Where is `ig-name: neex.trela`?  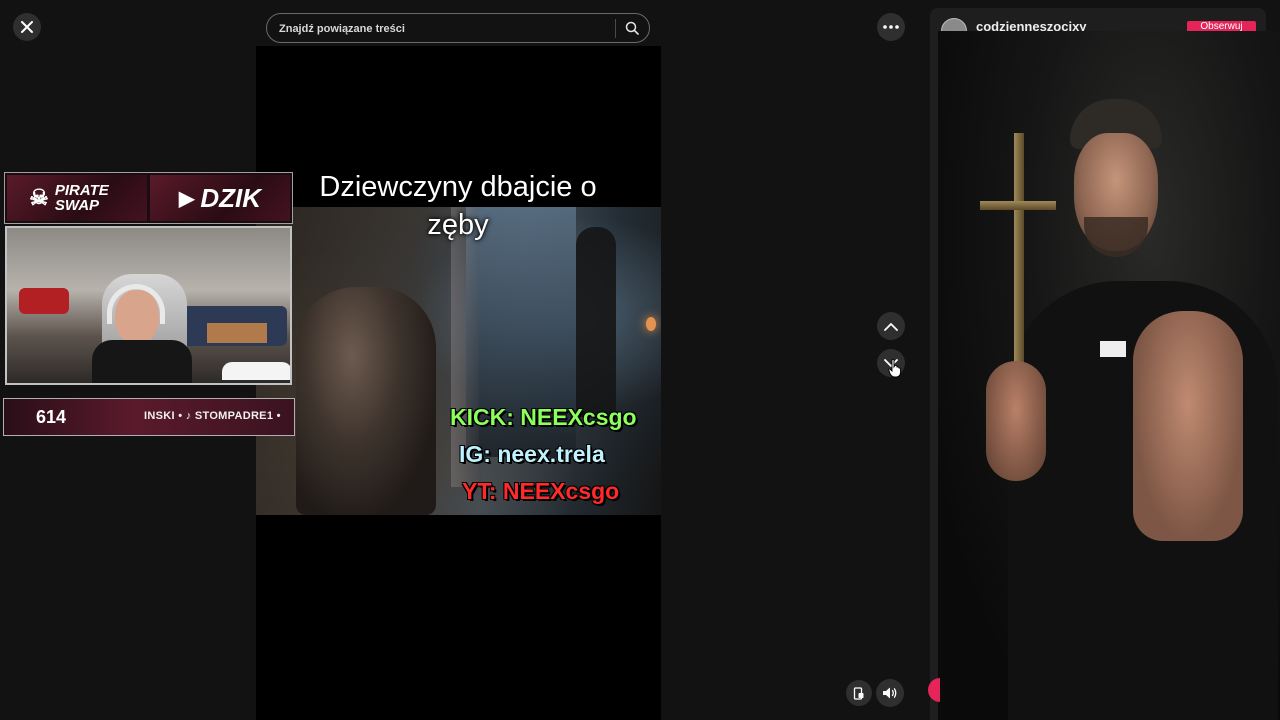
ig-name: neex.trela is located at coordinates (551, 454).